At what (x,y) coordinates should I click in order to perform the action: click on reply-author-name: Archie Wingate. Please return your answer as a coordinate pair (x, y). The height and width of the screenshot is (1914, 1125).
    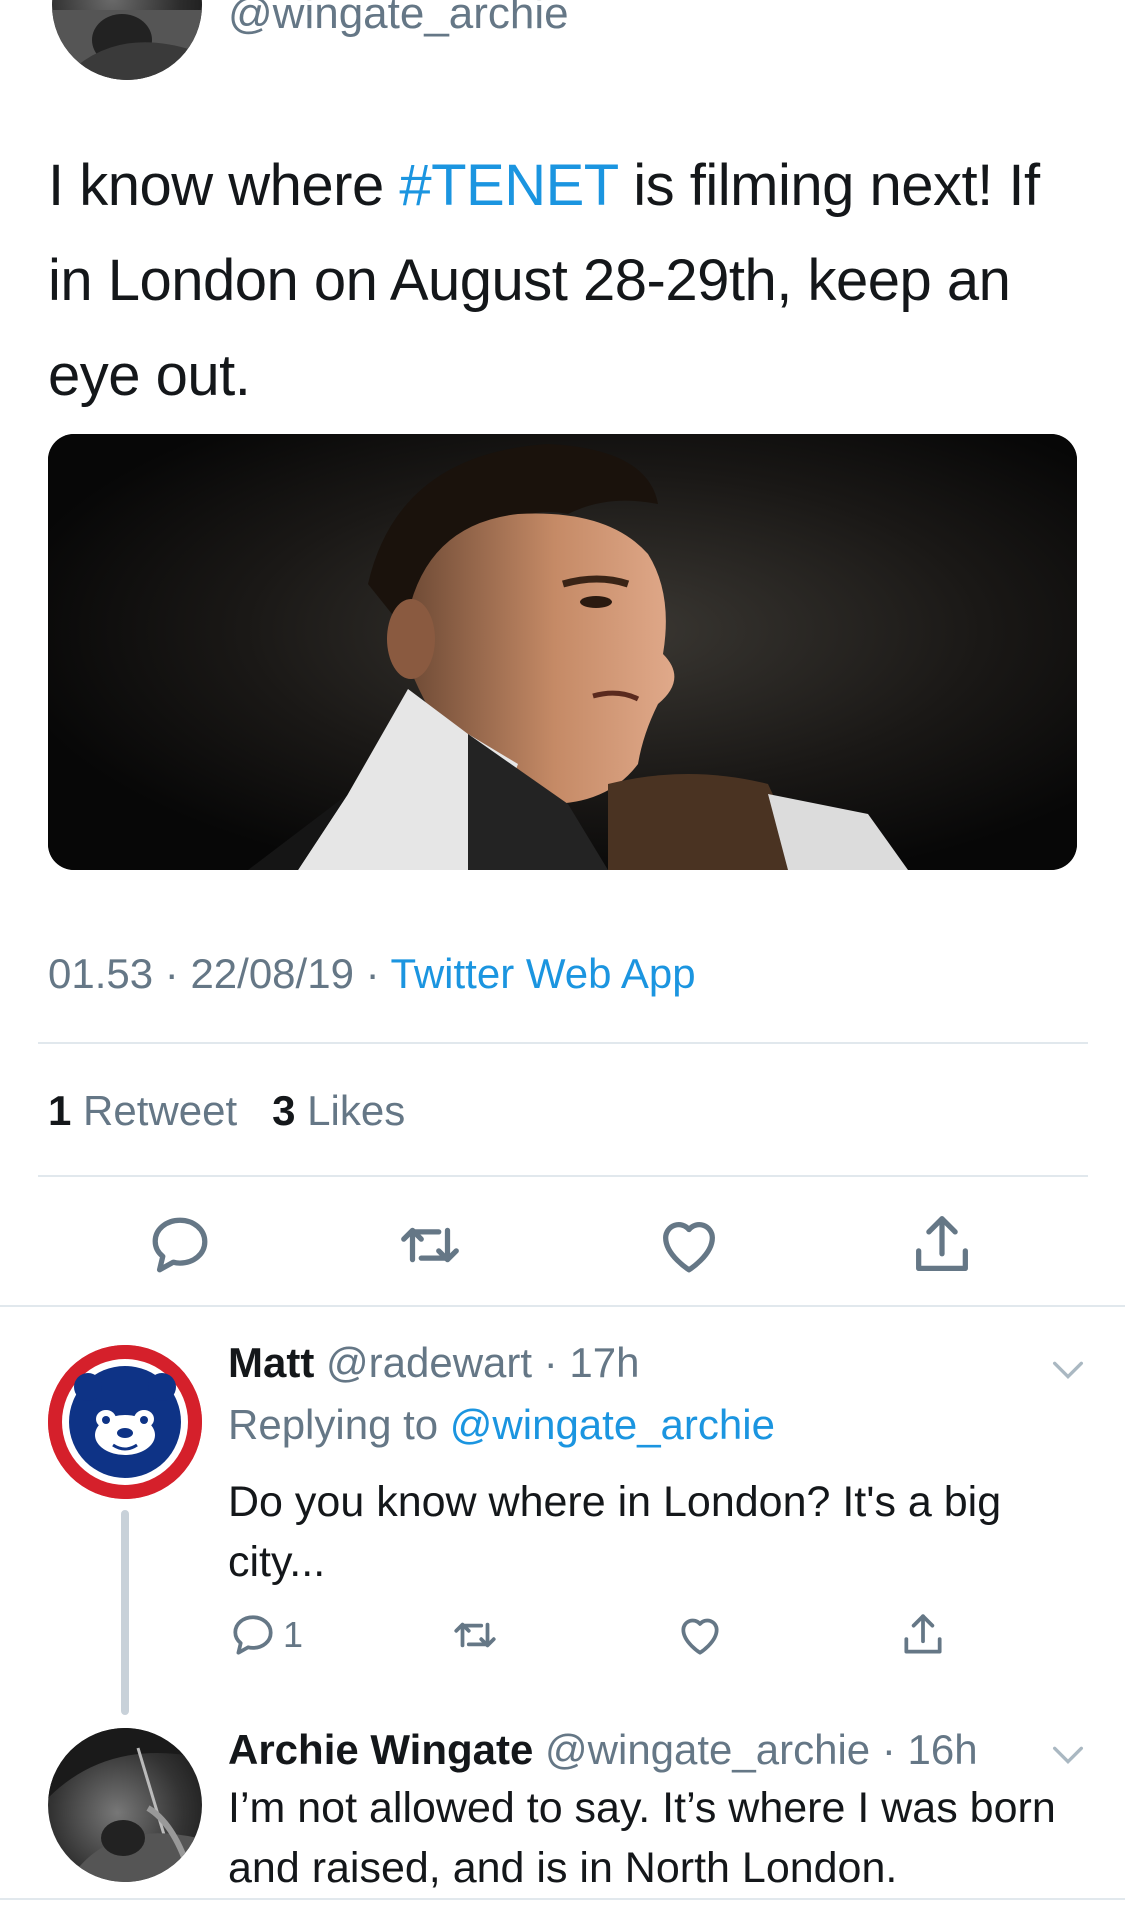
    Looking at the image, I should click on (380, 1749).